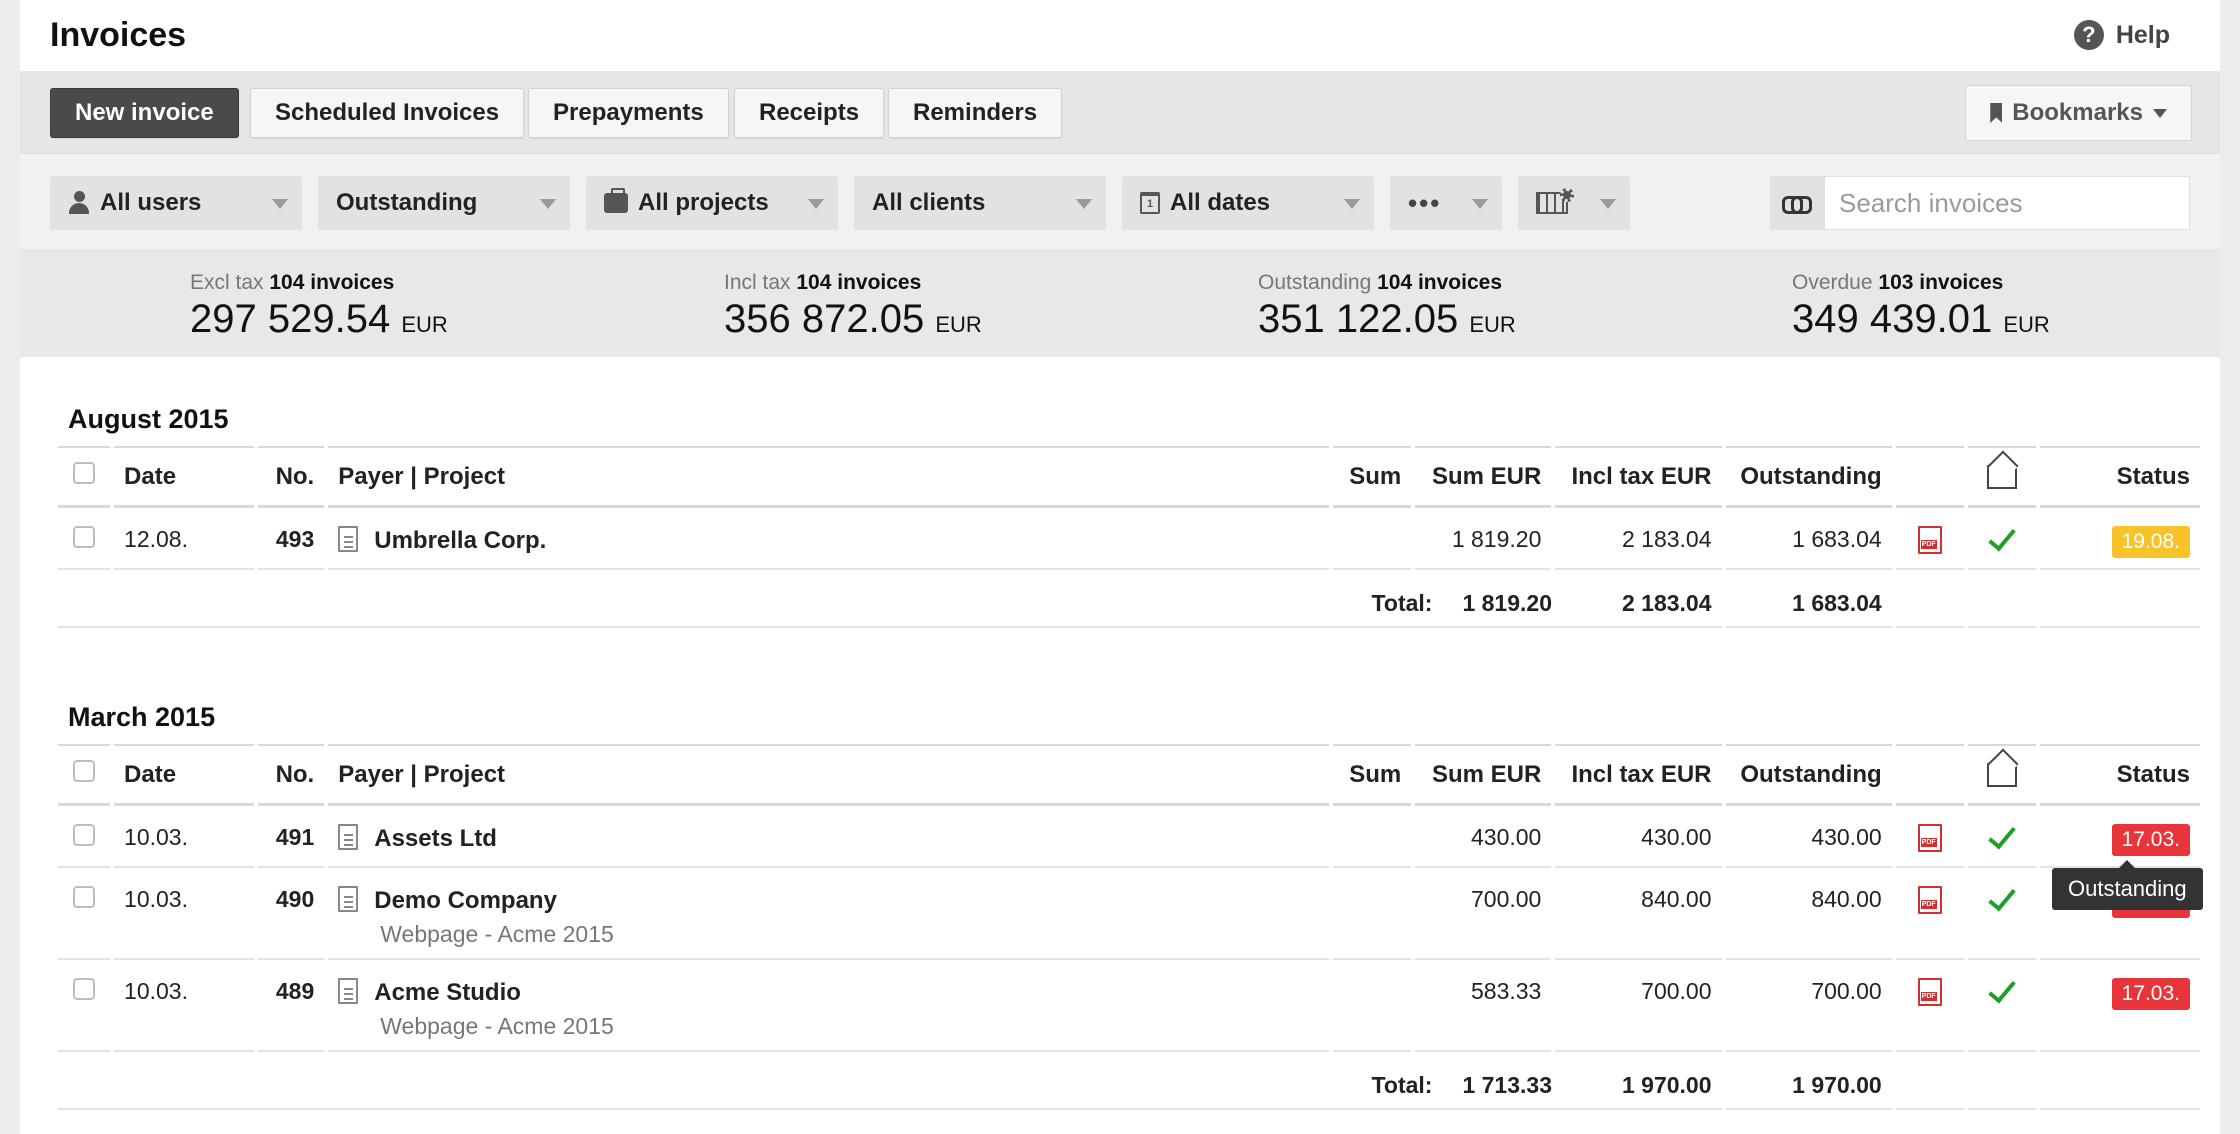  Describe the element at coordinates (444, 203) in the screenshot. I see `status-filter: Outstanding` at that location.